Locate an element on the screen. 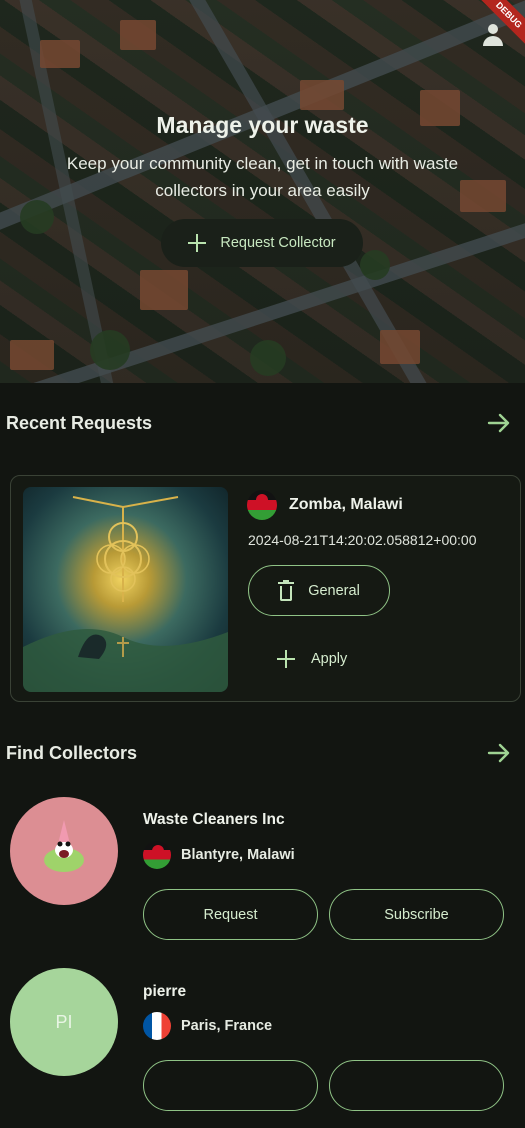 The image size is (525, 1128). request-button is located at coordinates (230, 1085).